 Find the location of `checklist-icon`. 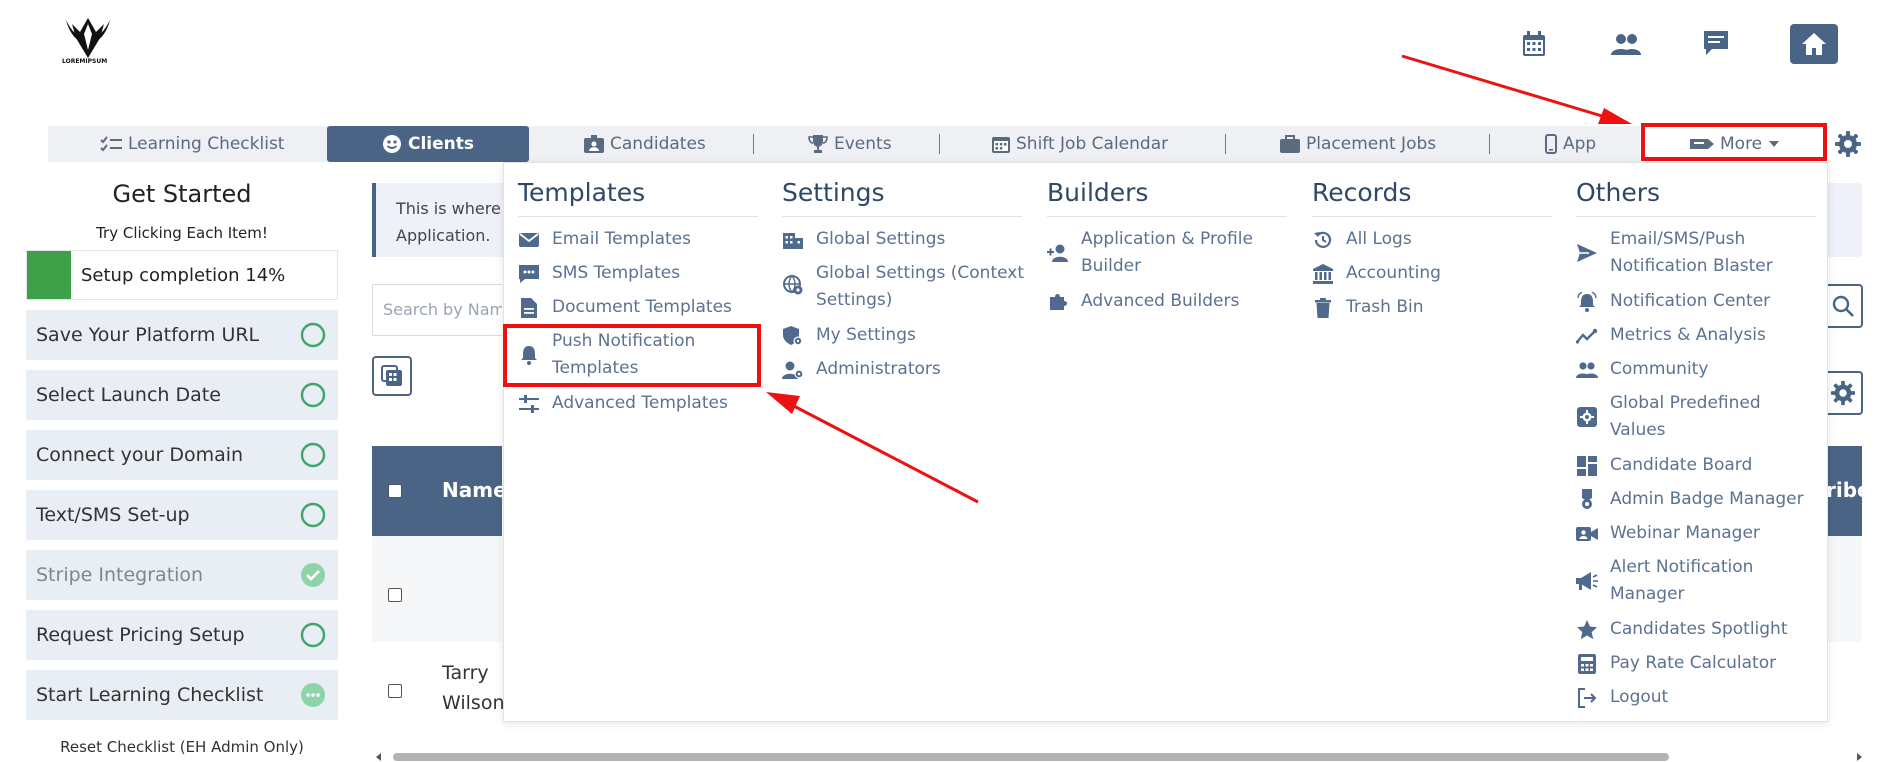

checklist-icon is located at coordinates (111, 144).